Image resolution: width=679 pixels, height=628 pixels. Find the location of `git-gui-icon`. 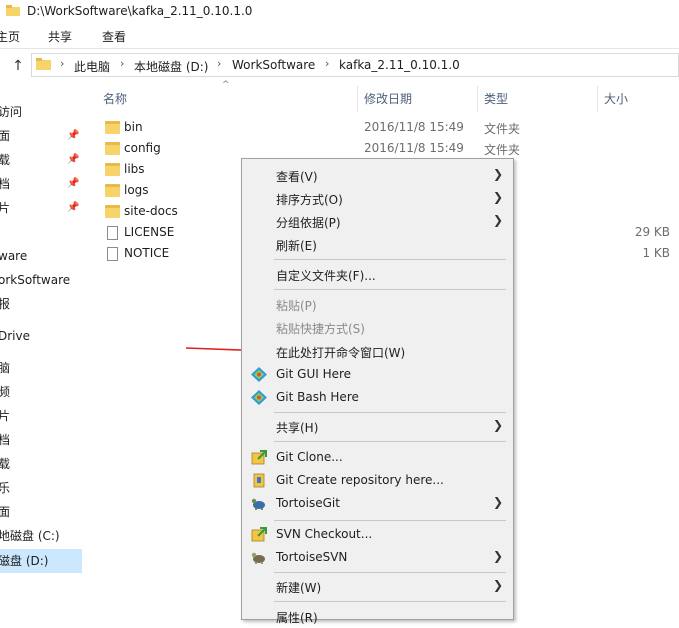

git-gui-icon is located at coordinates (259, 374).